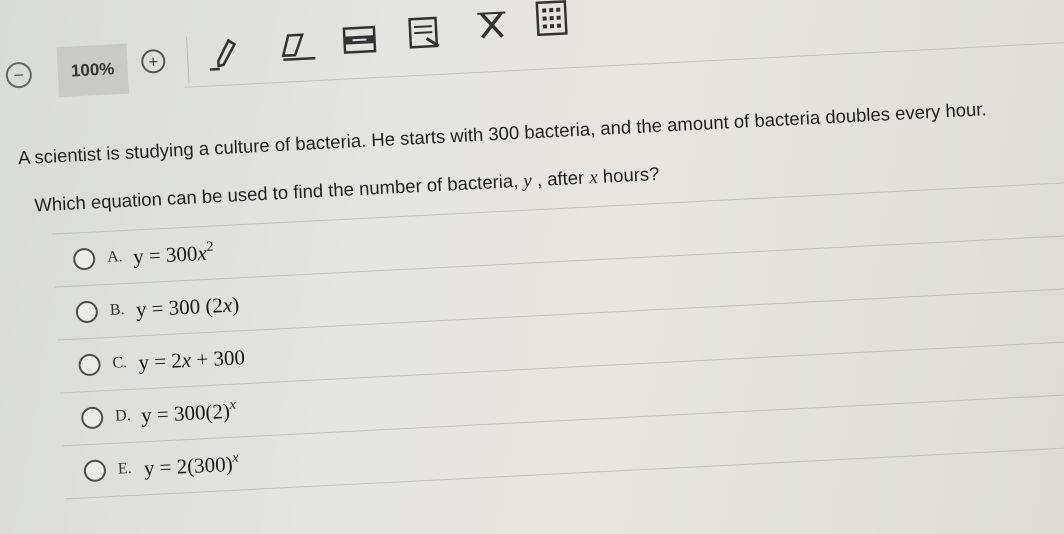 This screenshot has height=534, width=1064. What do you see at coordinates (235, 304) in the screenshot?
I see `equation-rest: )` at bounding box center [235, 304].